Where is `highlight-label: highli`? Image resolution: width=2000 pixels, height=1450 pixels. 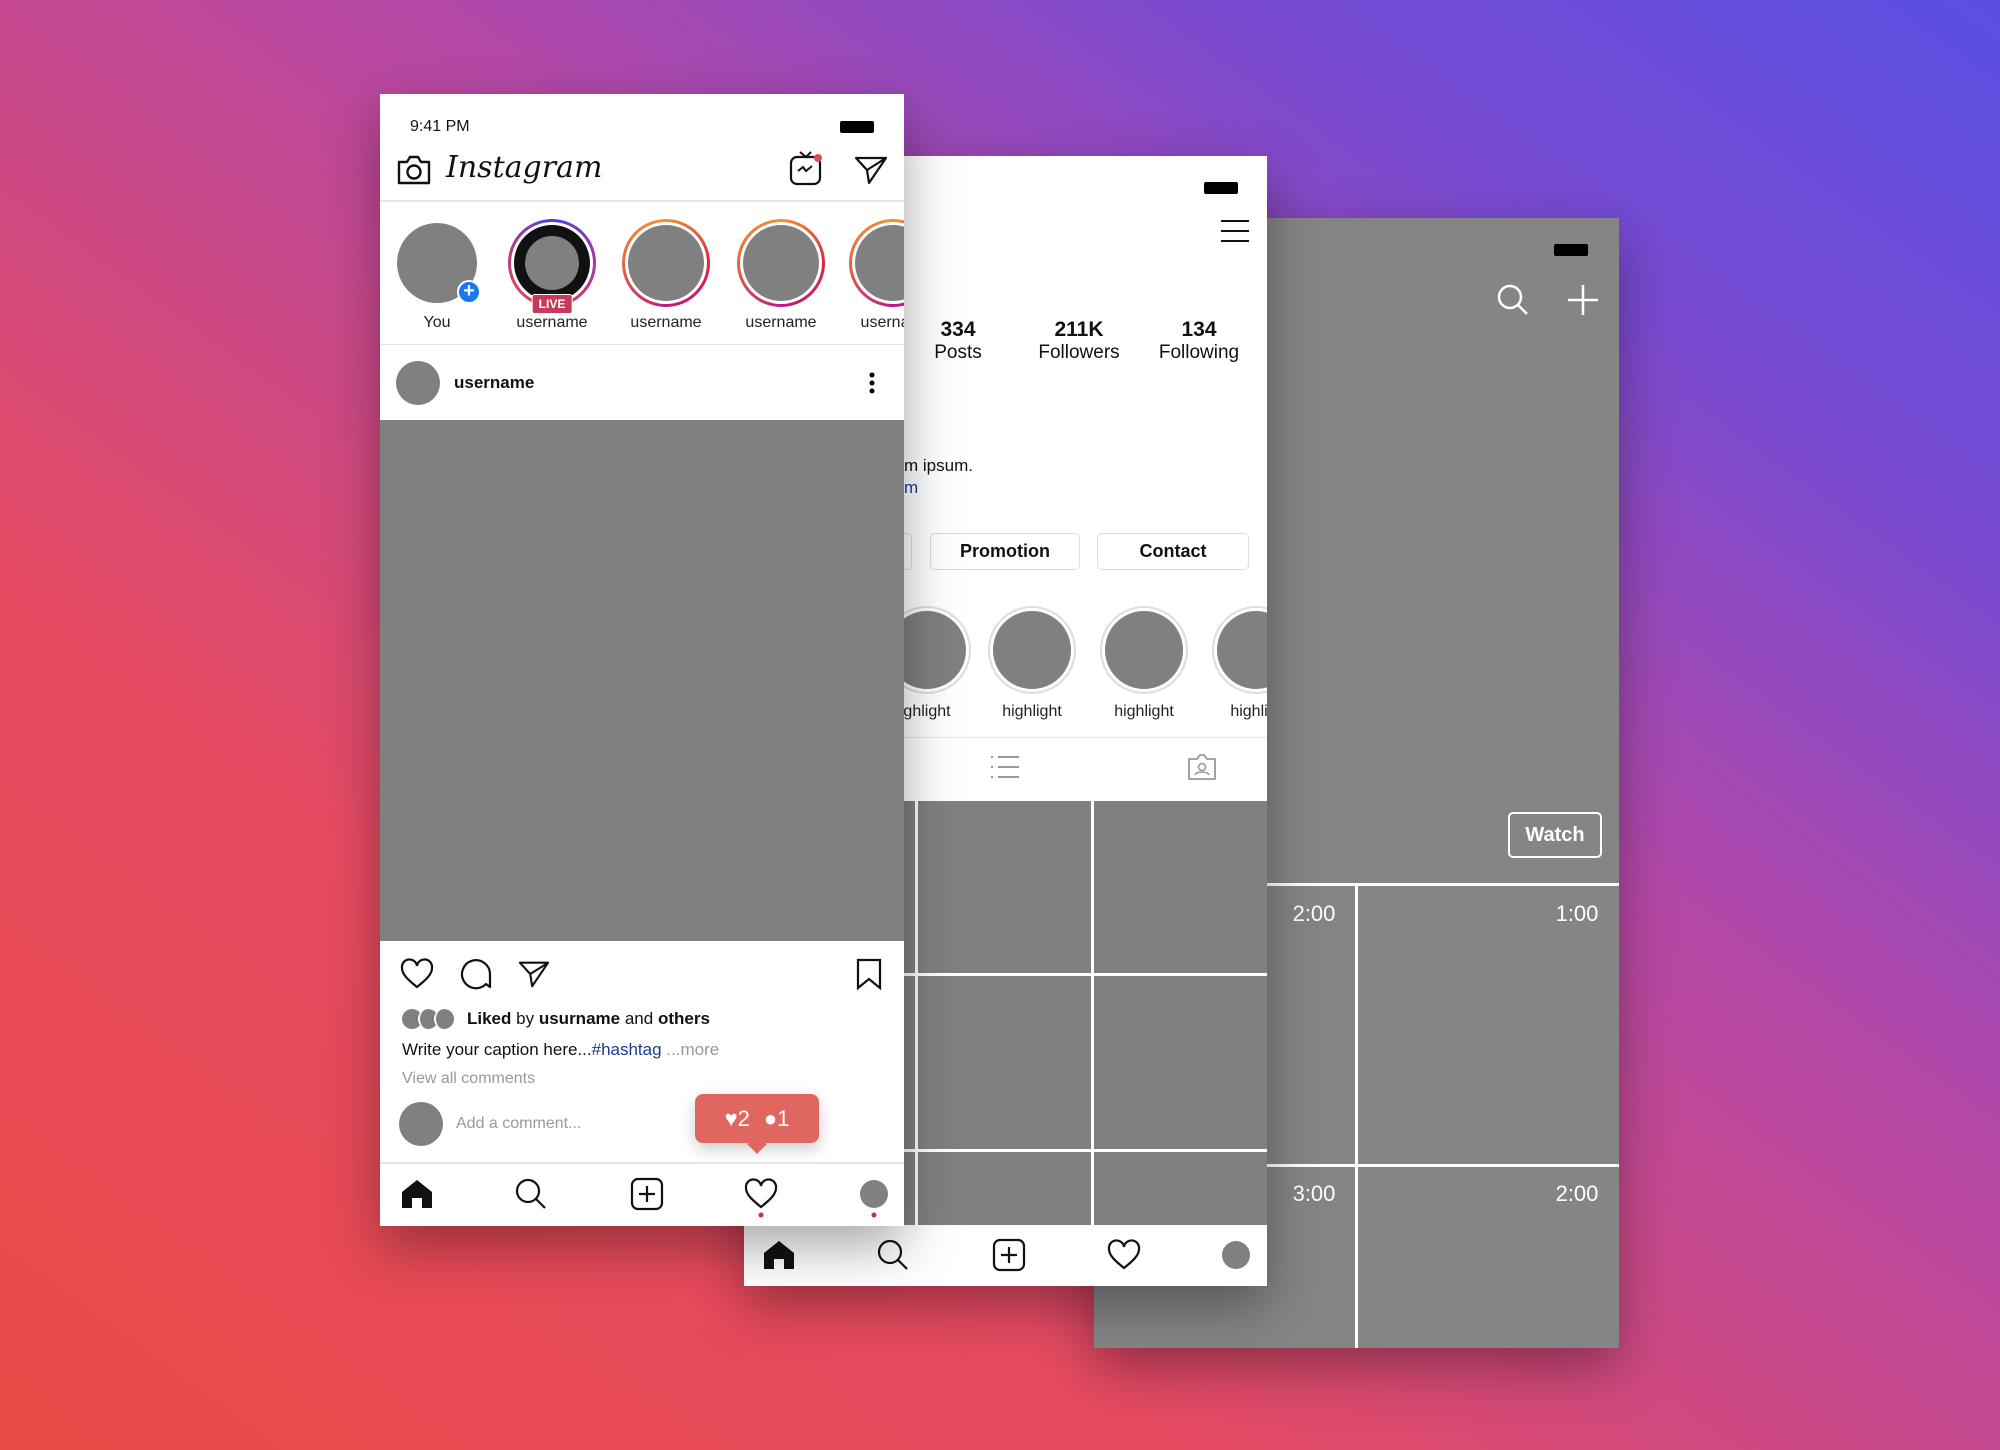 highlight-label: highli is located at coordinates (1248, 711).